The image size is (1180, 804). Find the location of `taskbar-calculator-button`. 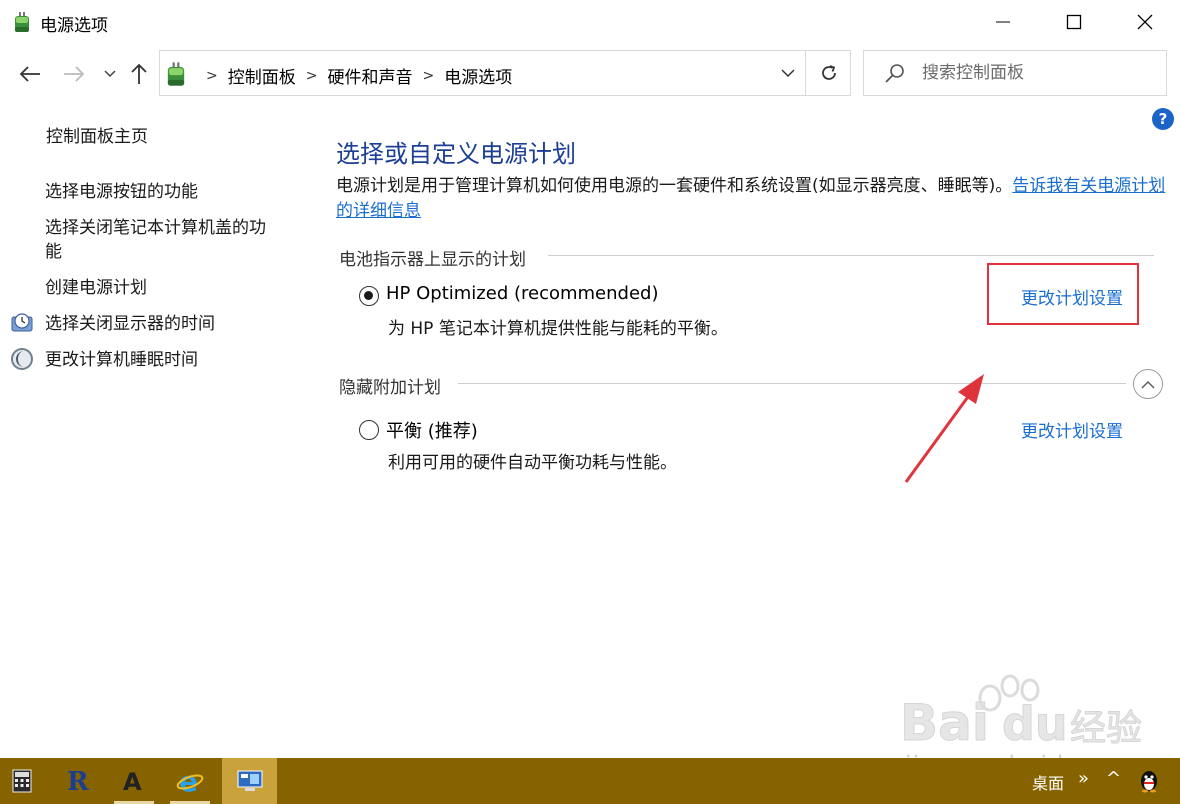

taskbar-calculator-button is located at coordinates (22, 781).